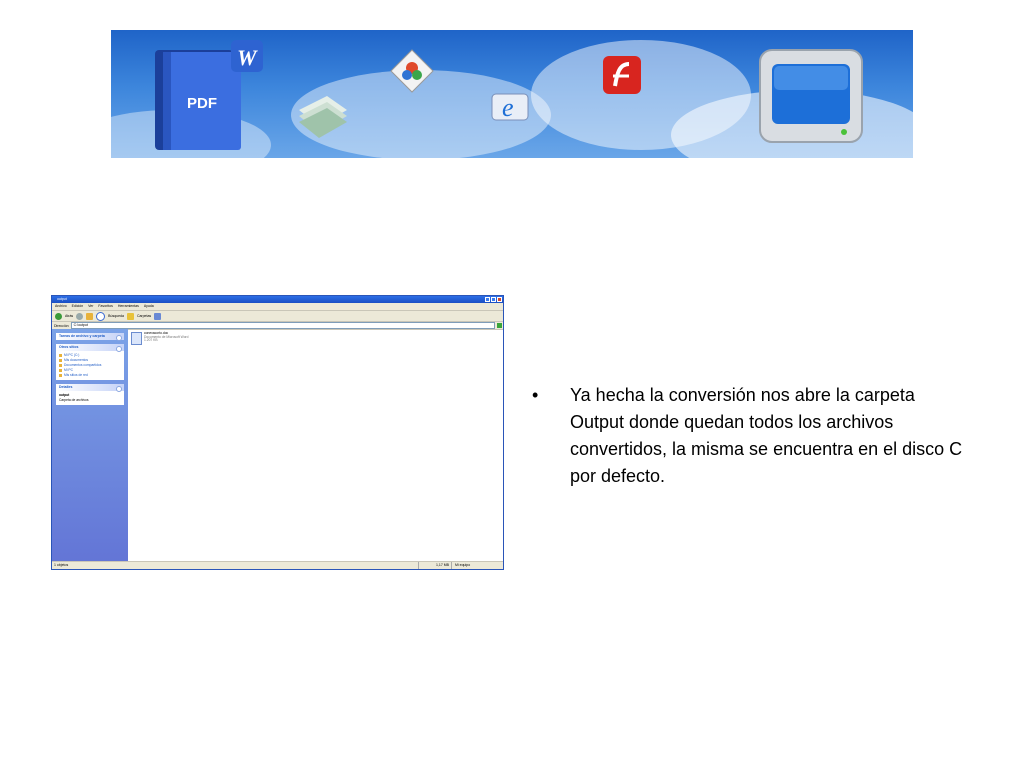 Image resolution: width=1024 pixels, height=768 pixels. Describe the element at coordinates (90, 316) in the screenshot. I see `up-folder-icon` at that location.